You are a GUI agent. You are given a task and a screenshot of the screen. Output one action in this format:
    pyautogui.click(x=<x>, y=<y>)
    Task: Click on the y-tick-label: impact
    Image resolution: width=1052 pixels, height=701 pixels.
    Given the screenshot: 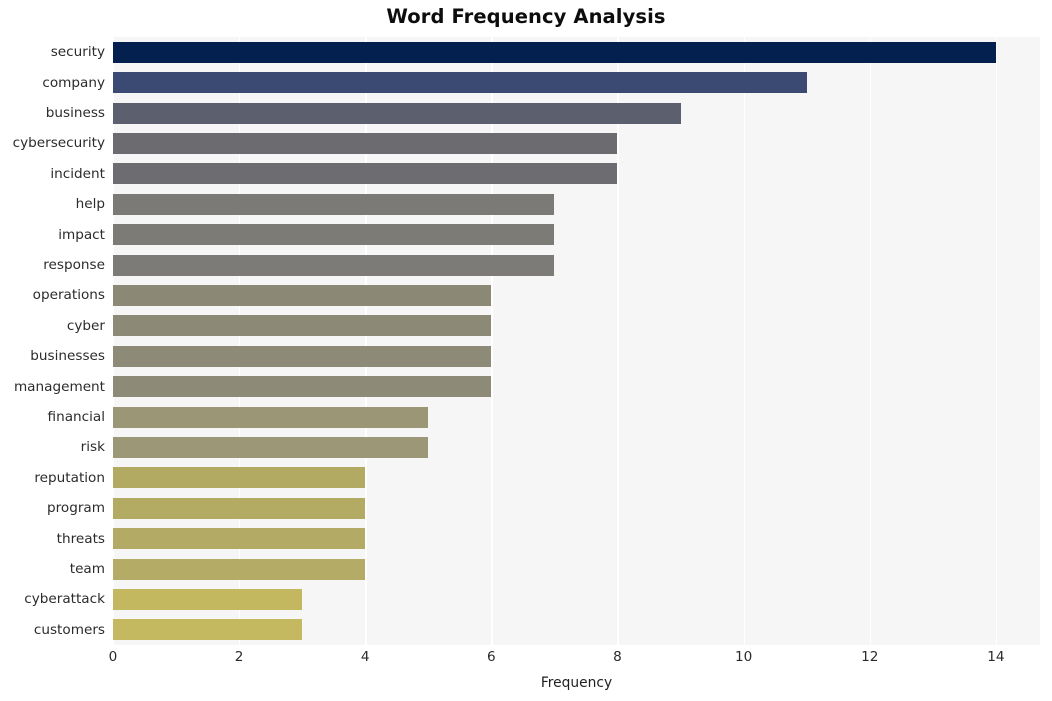 What is the action you would take?
    pyautogui.click(x=81, y=234)
    